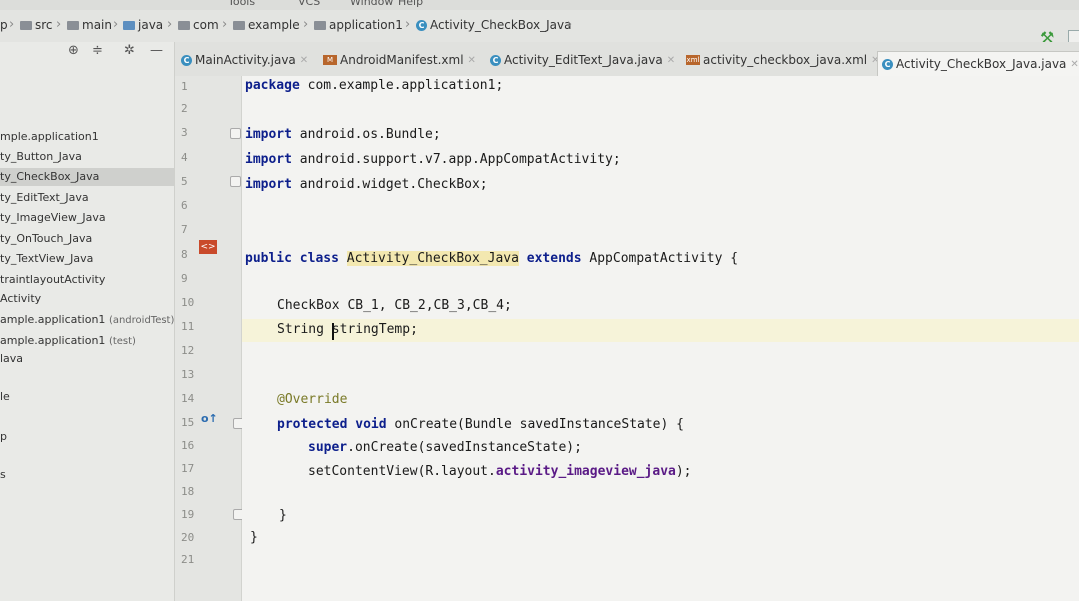 The image size is (1079, 601). I want to click on breadcrumb-item-java: java, so click(143, 25).